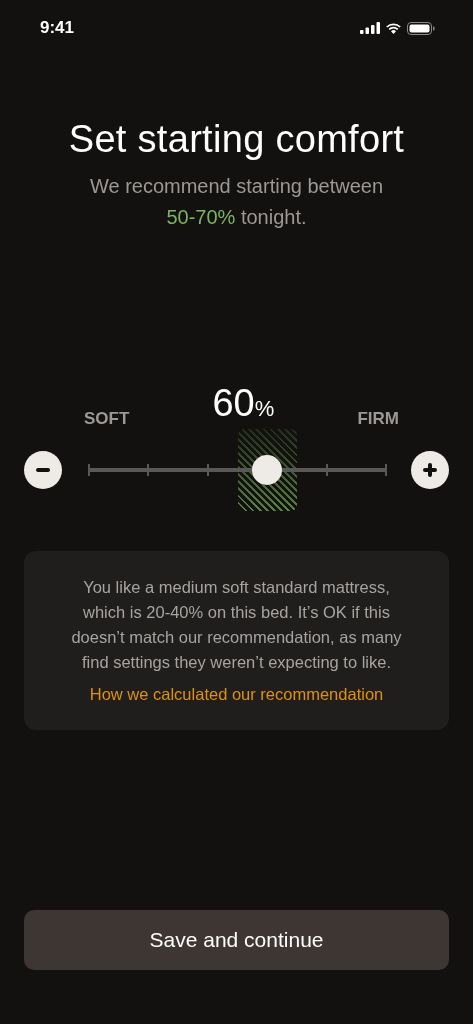 This screenshot has width=473, height=1024. Describe the element at coordinates (57, 28) in the screenshot. I see `status-time: 9:41` at that location.